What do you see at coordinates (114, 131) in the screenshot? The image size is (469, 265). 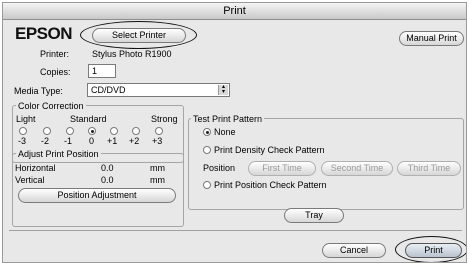 I see `color-correction-radio-plus1` at bounding box center [114, 131].